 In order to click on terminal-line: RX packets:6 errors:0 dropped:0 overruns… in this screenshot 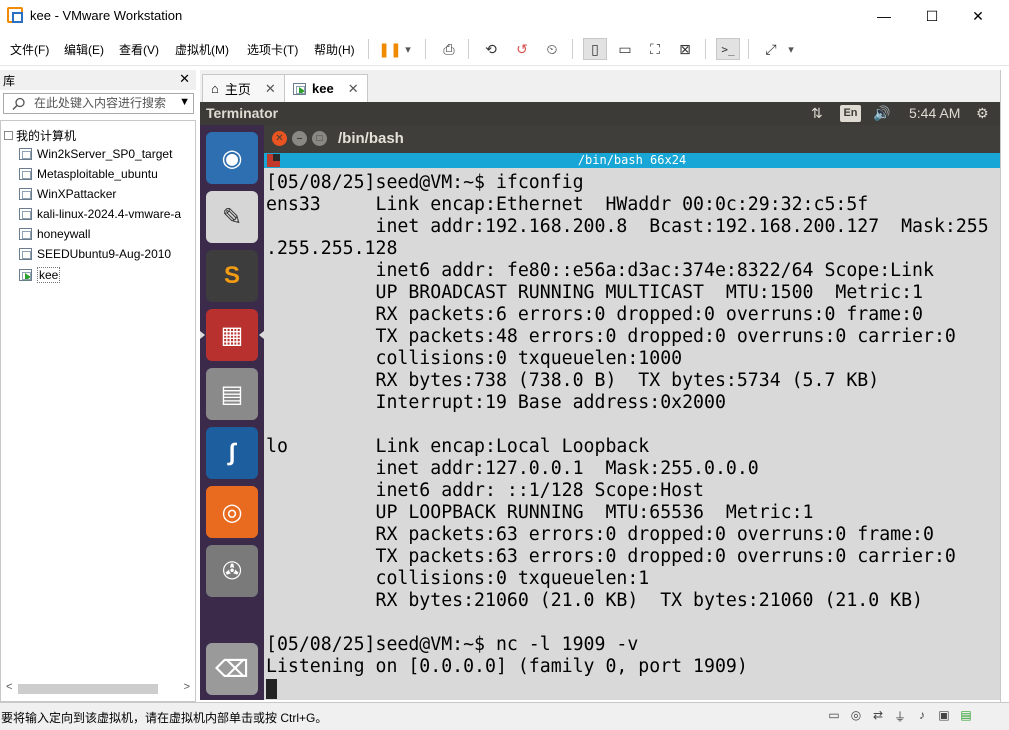, I will do `click(594, 314)`.